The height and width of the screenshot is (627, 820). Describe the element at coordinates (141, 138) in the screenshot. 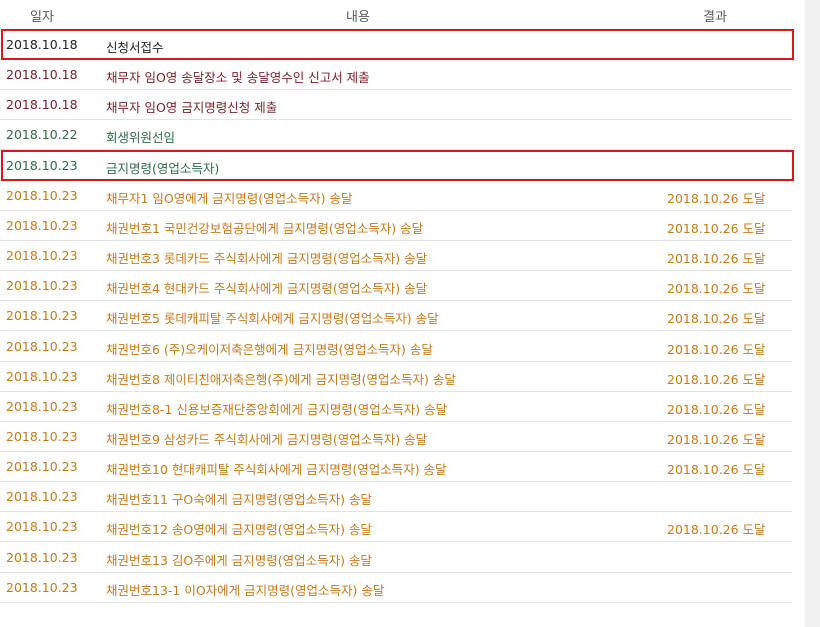

I see `row-content: 회생위원선임` at that location.